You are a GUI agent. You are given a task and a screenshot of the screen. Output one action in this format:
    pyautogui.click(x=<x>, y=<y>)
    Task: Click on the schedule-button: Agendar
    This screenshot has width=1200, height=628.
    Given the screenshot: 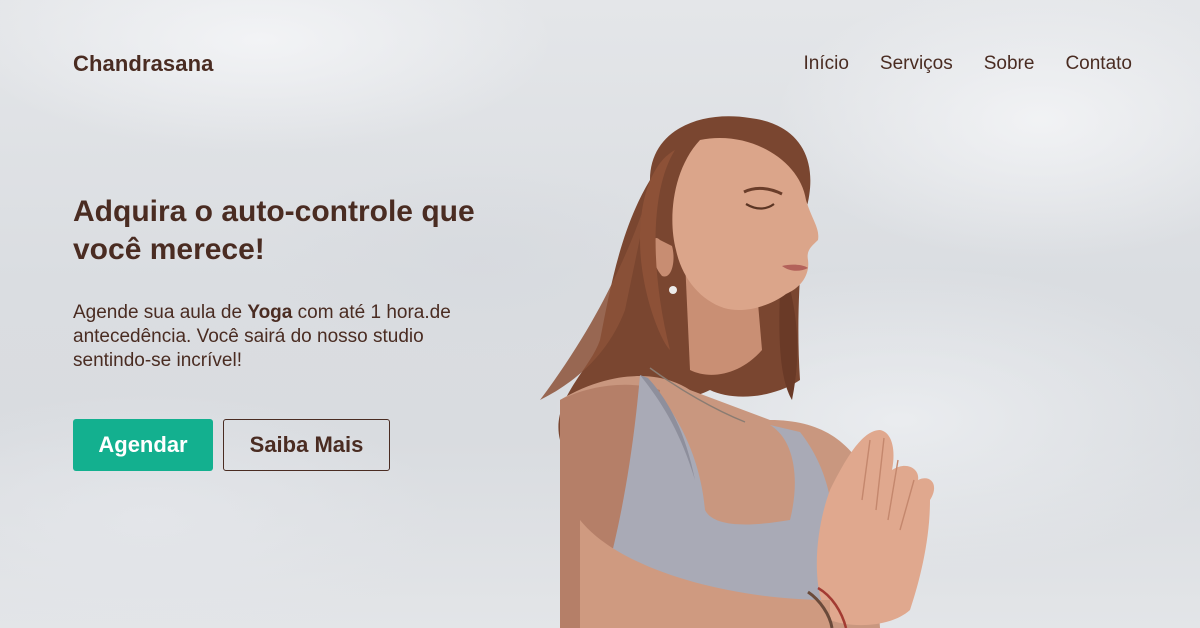 What is the action you would take?
    pyautogui.click(x=143, y=445)
    